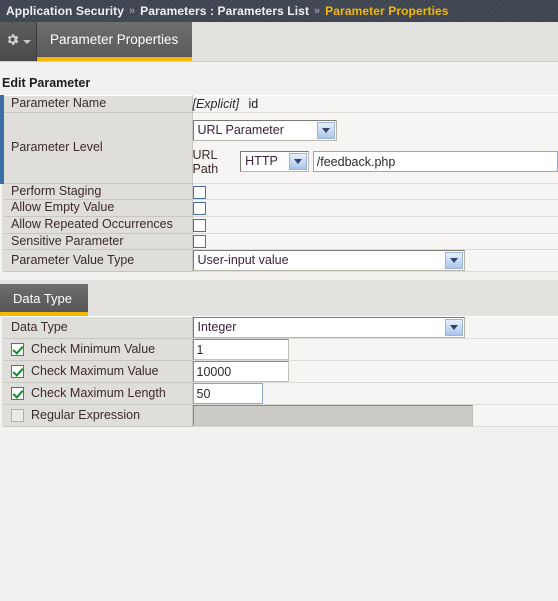 The image size is (558, 601). What do you see at coordinates (17, 394) in the screenshot?
I see `check-maximum-length-checkbox` at bounding box center [17, 394].